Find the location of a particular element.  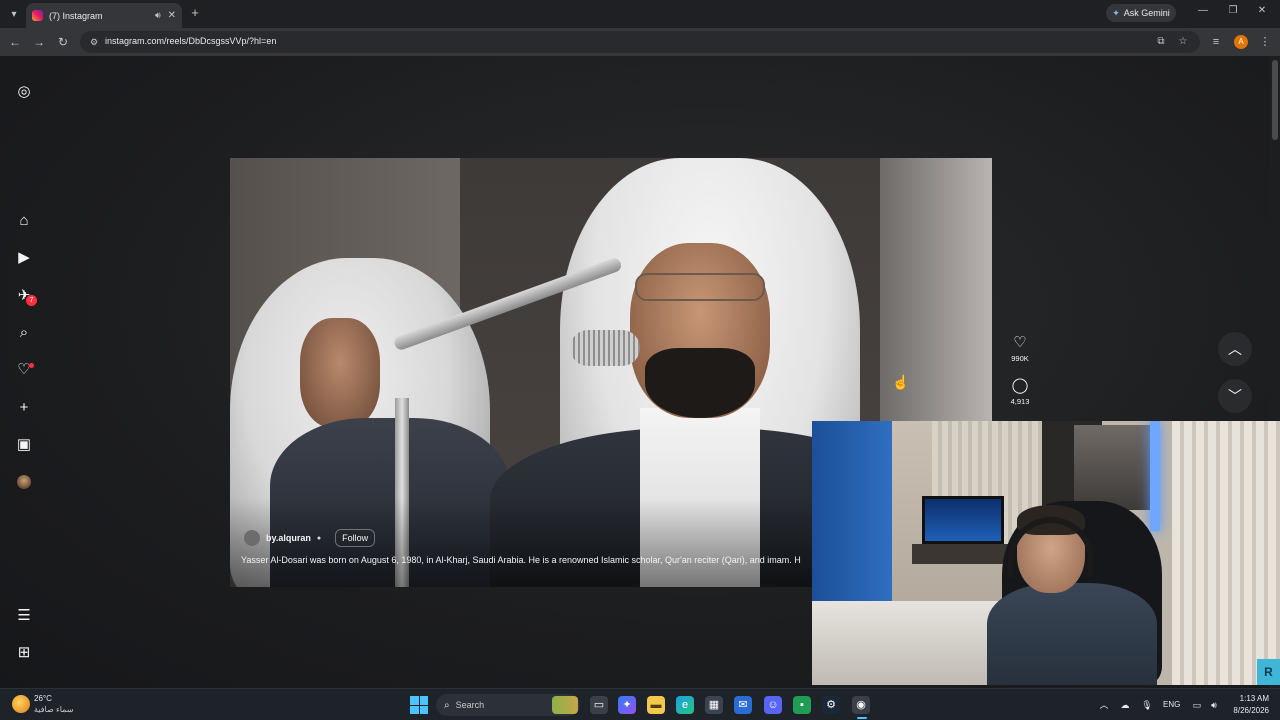

home-icon: ⌂ is located at coordinates (24, 221).